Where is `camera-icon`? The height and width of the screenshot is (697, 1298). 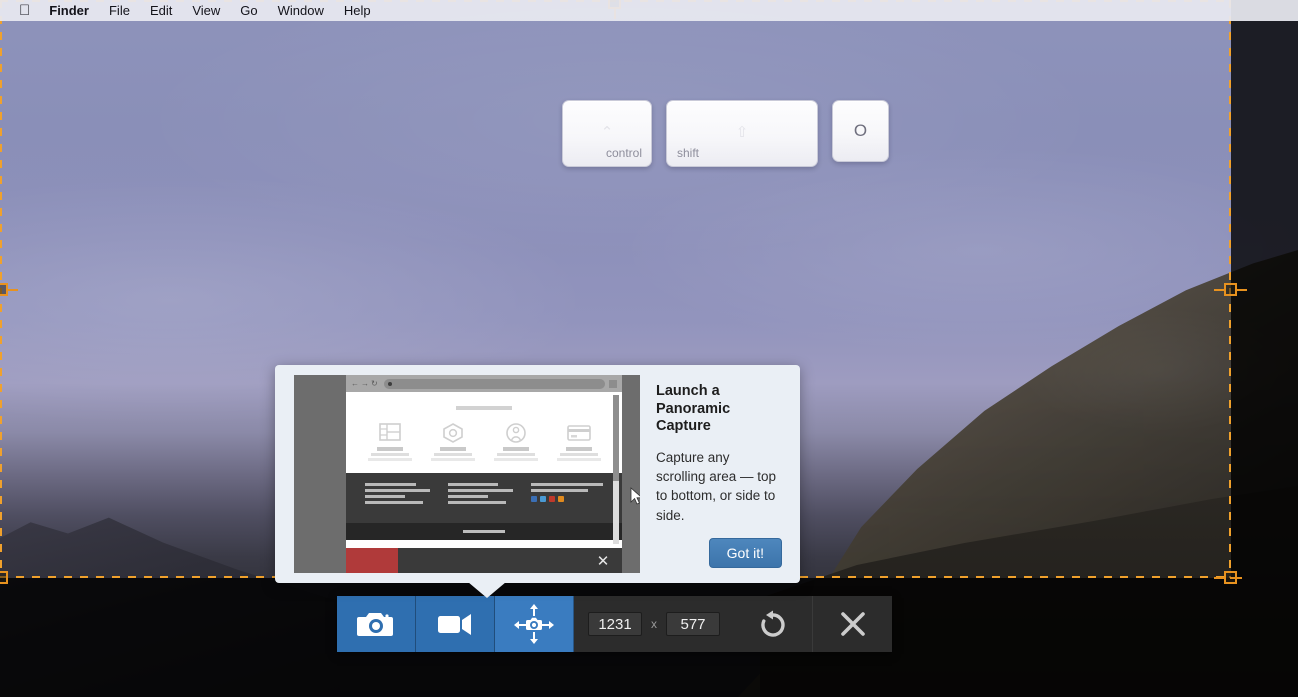 camera-icon is located at coordinates (376, 624).